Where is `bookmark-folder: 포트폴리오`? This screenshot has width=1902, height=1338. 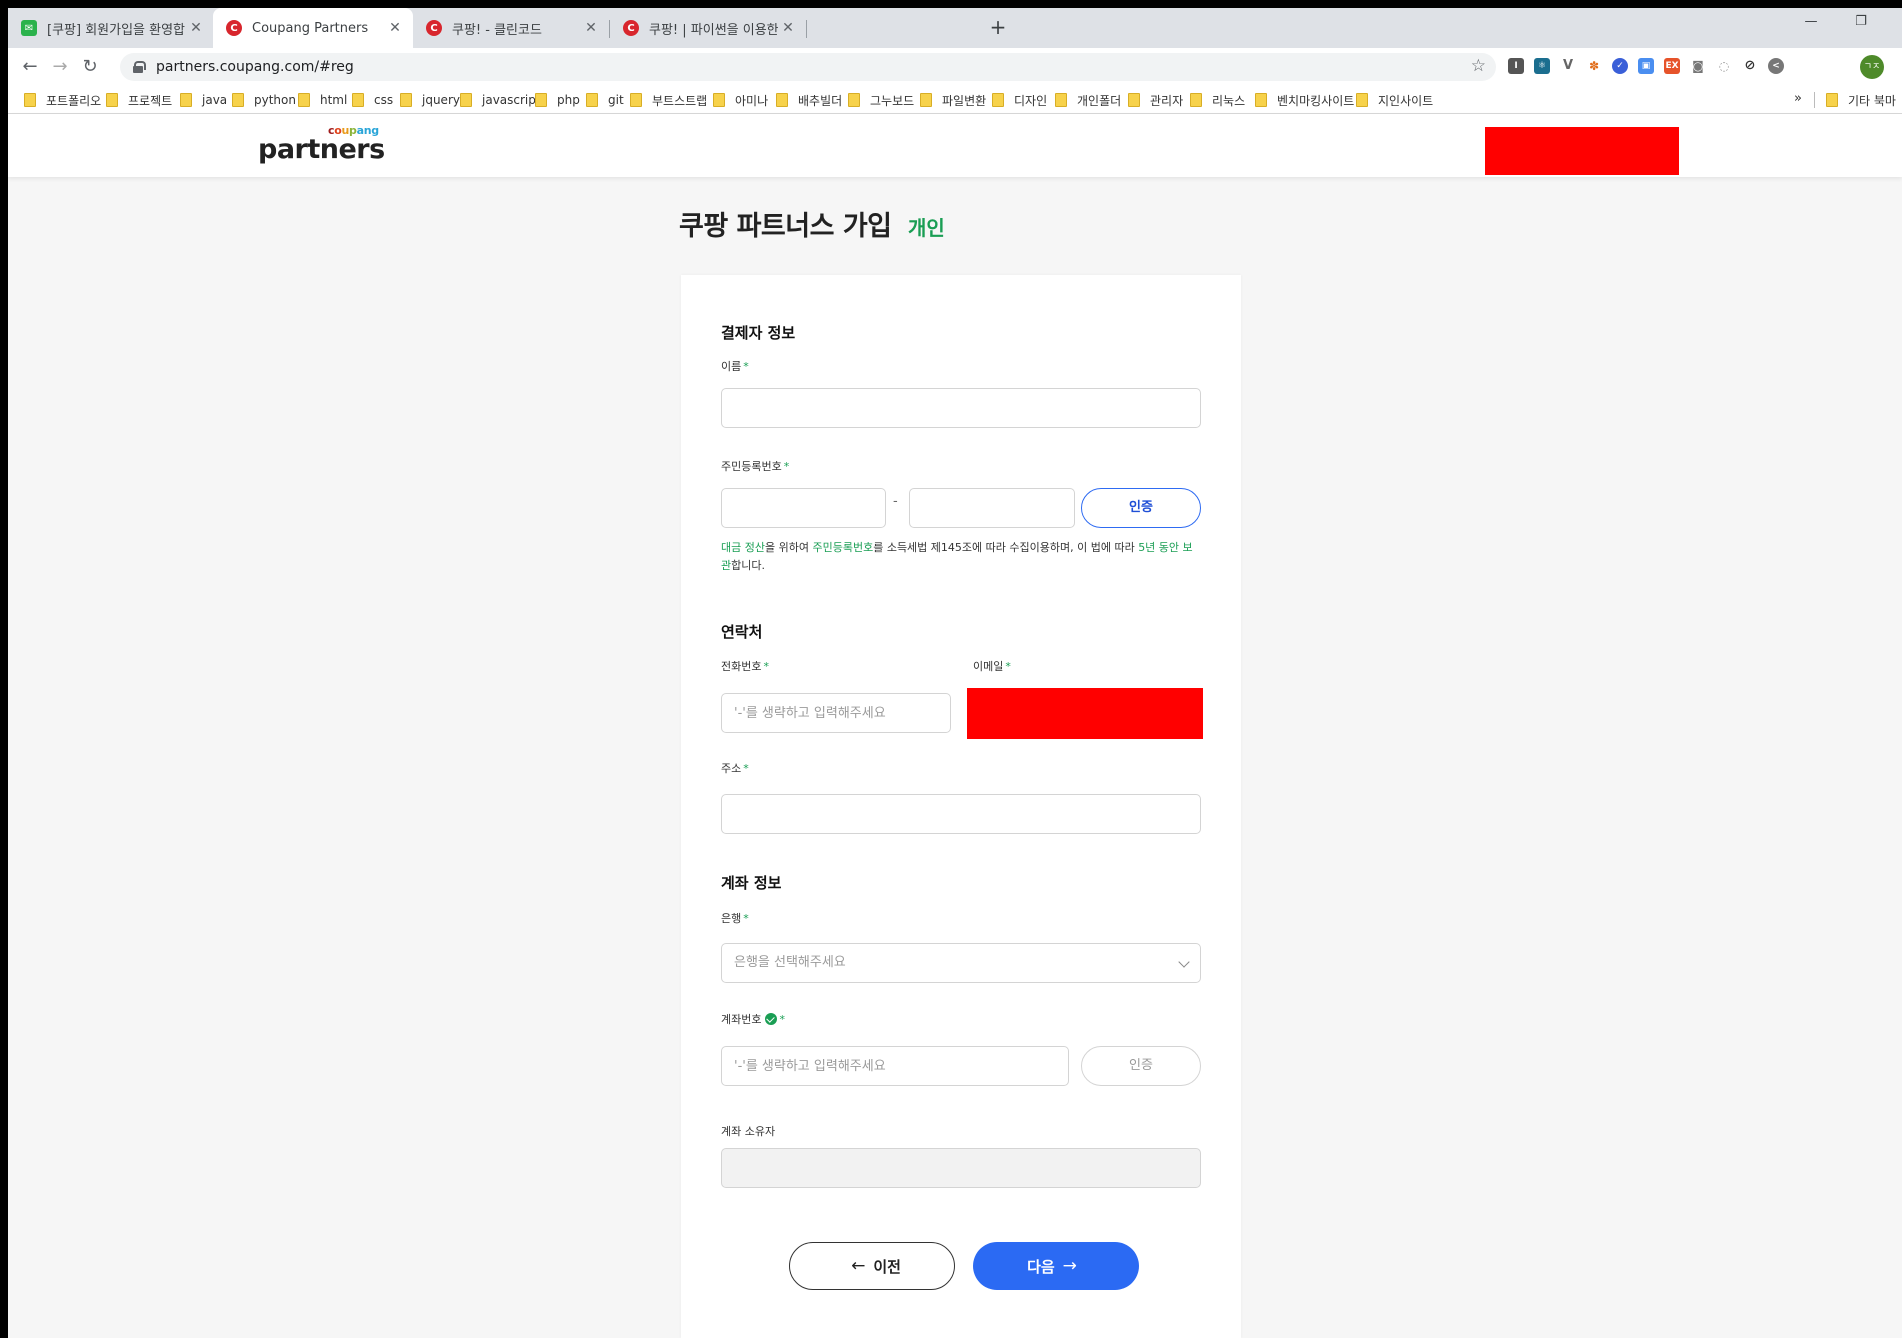
bookmark-folder: 포트폴리오 is located at coordinates (62, 100).